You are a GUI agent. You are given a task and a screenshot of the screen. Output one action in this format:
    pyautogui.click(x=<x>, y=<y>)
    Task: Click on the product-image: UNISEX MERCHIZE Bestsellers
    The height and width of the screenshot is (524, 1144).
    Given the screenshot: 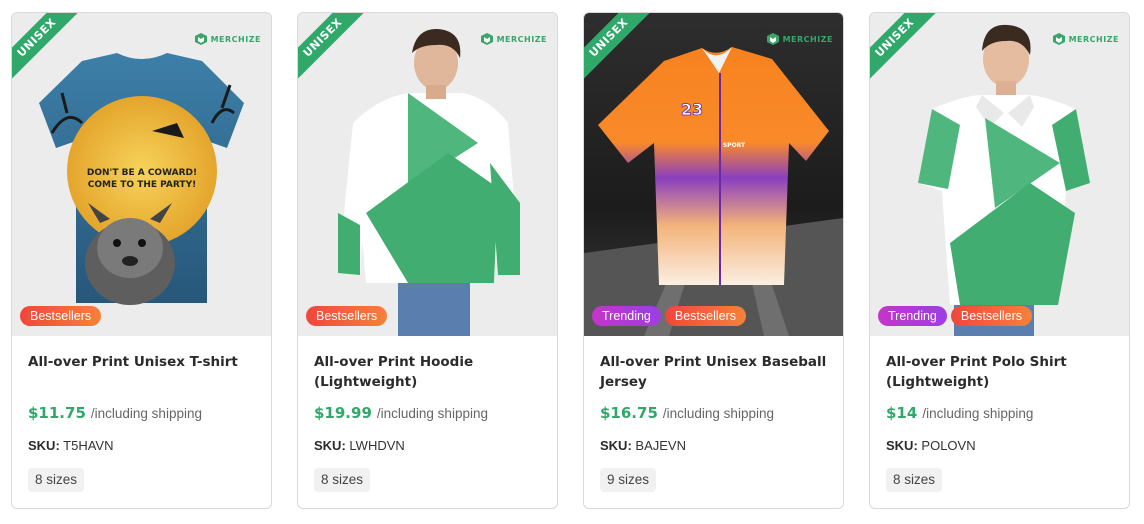 What is the action you would take?
    pyautogui.click(x=427, y=174)
    